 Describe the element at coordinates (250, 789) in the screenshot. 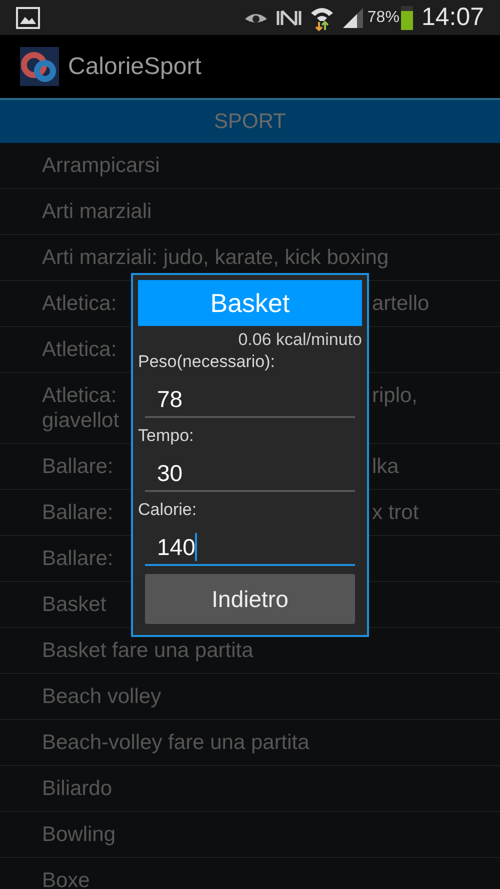

I see `list-item: Biliardo` at that location.